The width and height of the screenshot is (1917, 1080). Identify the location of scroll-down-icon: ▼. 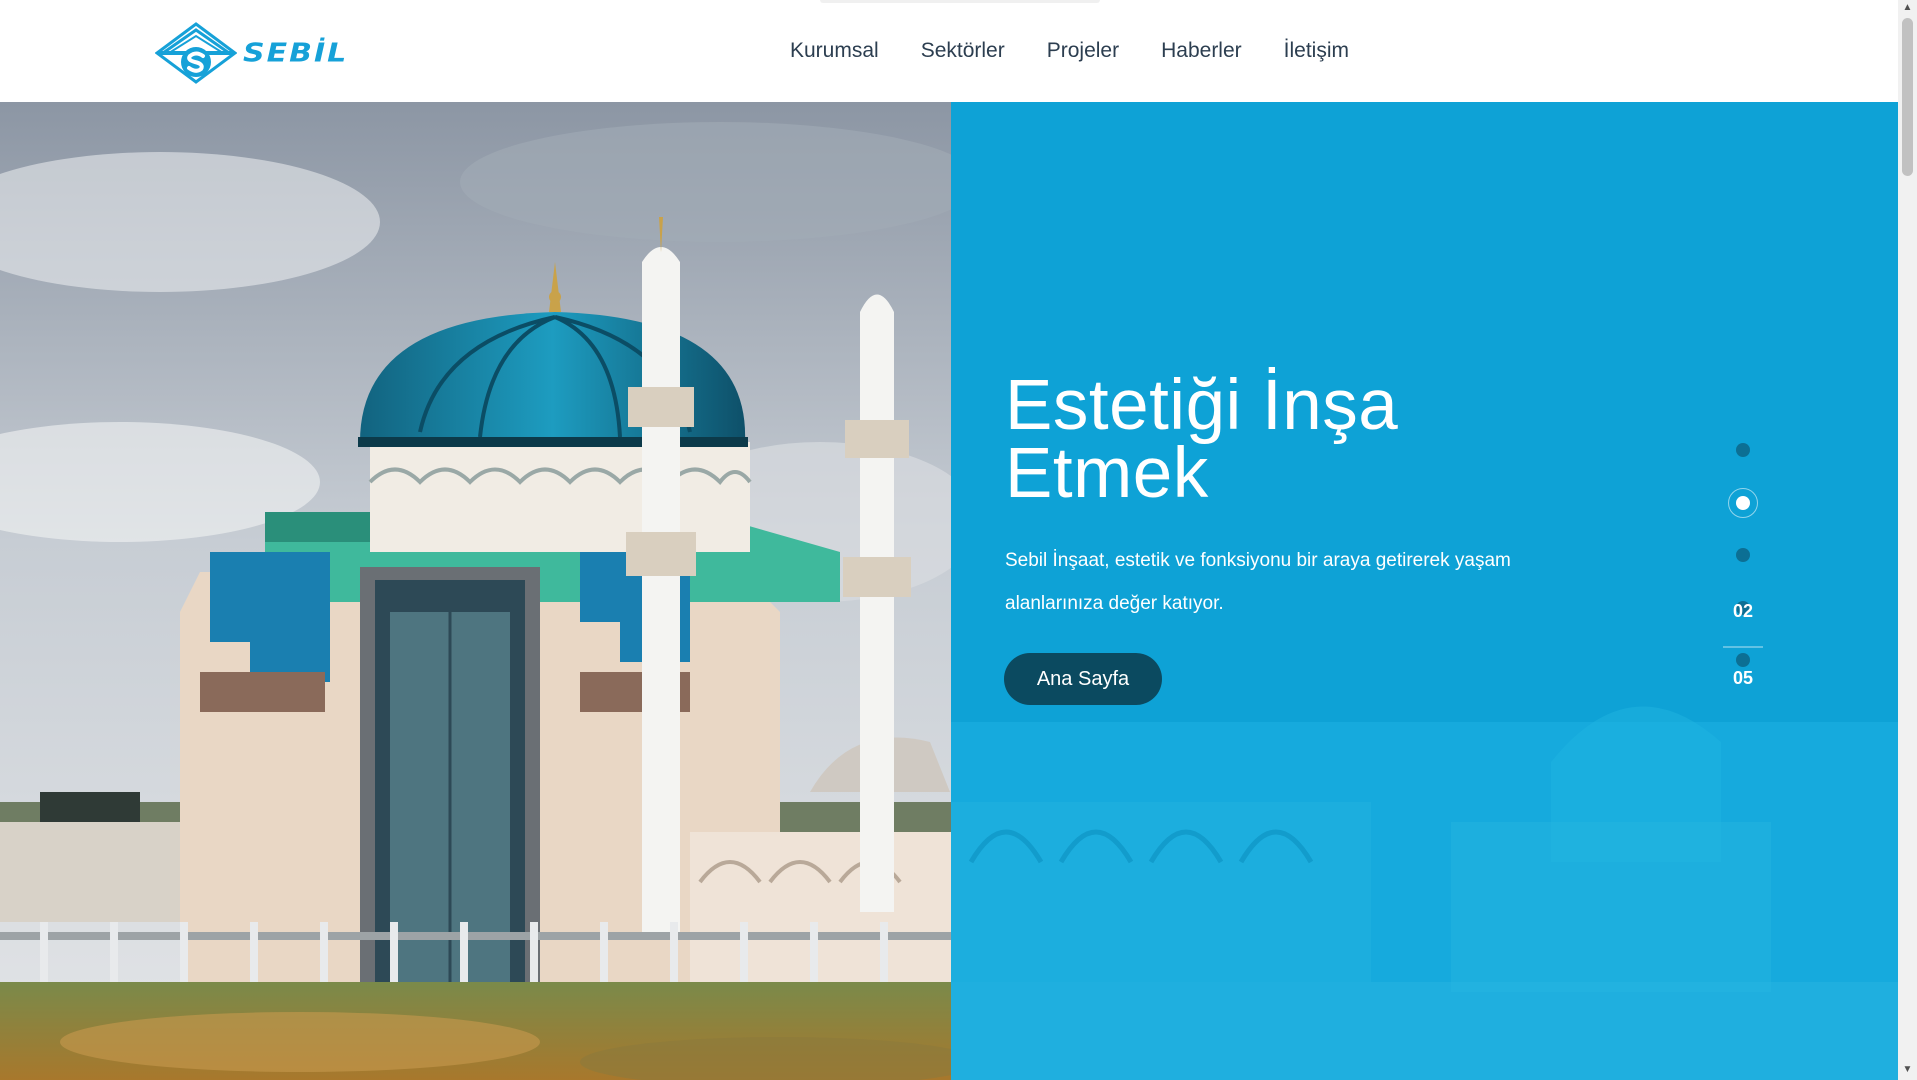
(1907, 1070).